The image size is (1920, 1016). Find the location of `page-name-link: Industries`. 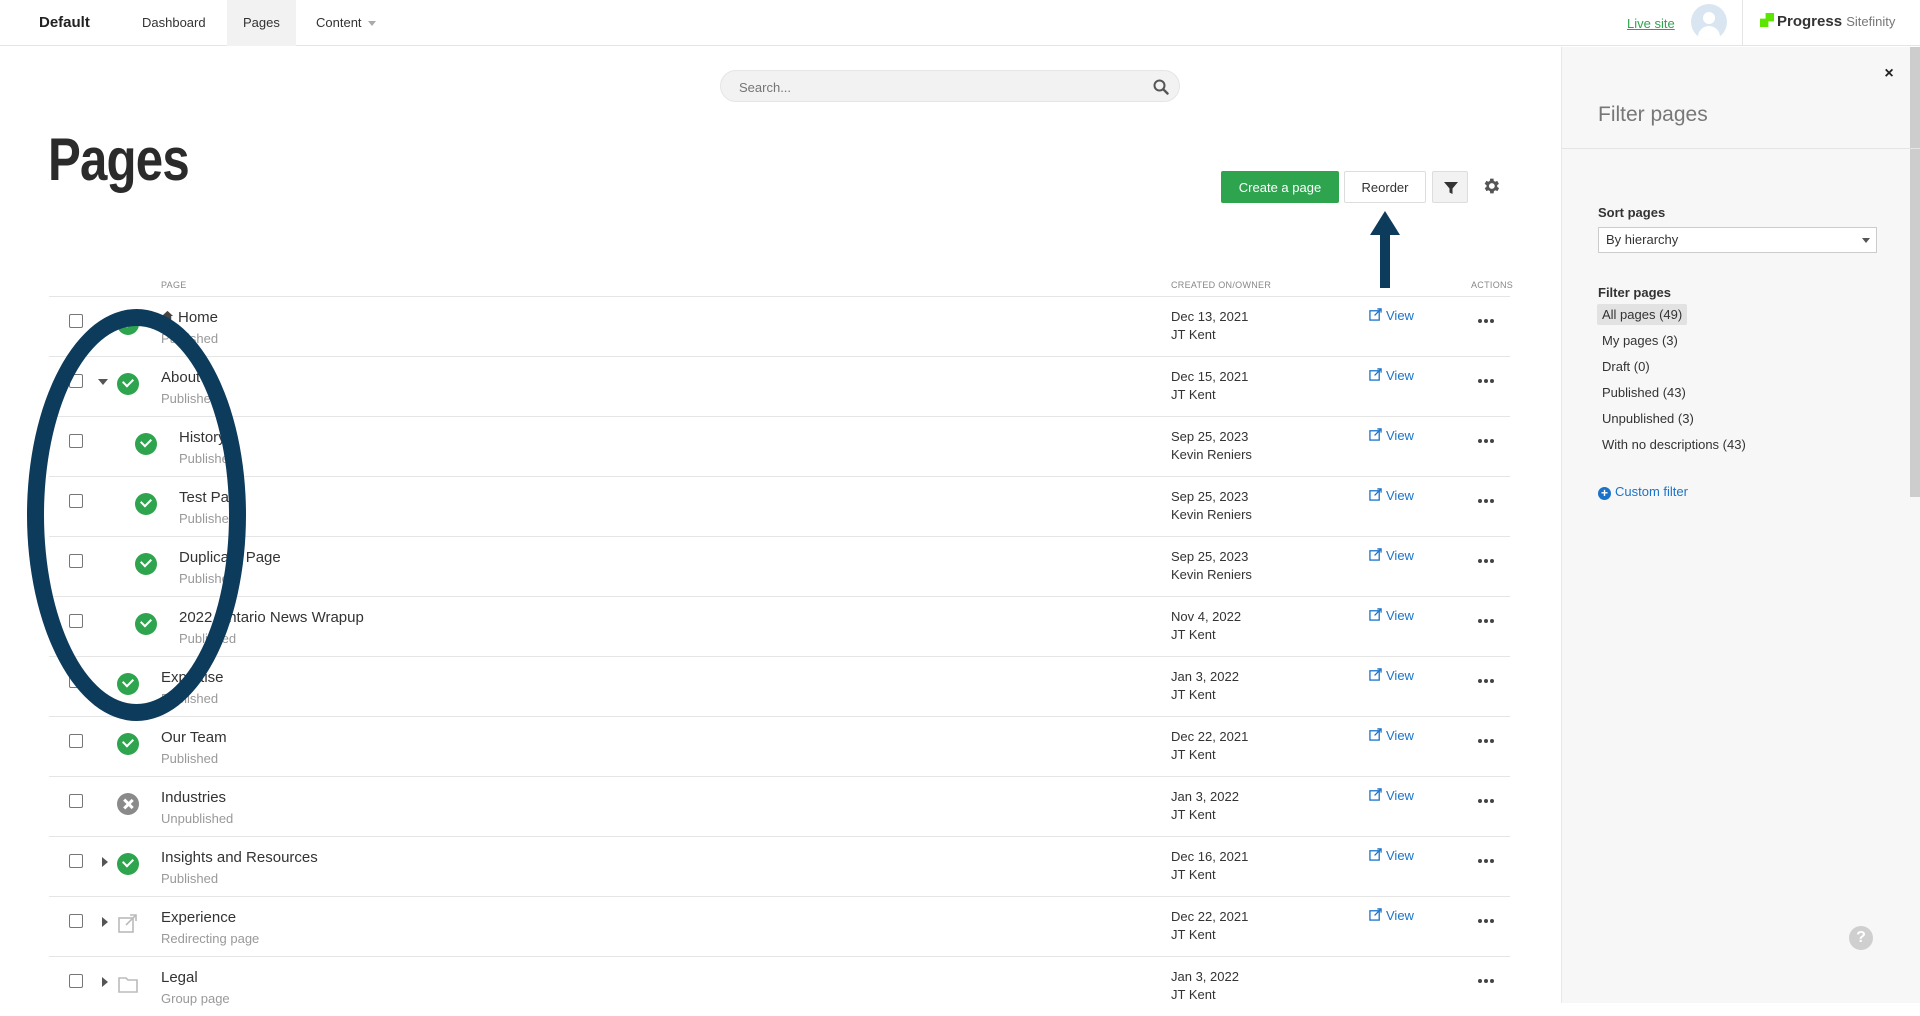

page-name-link: Industries is located at coordinates (193, 797).